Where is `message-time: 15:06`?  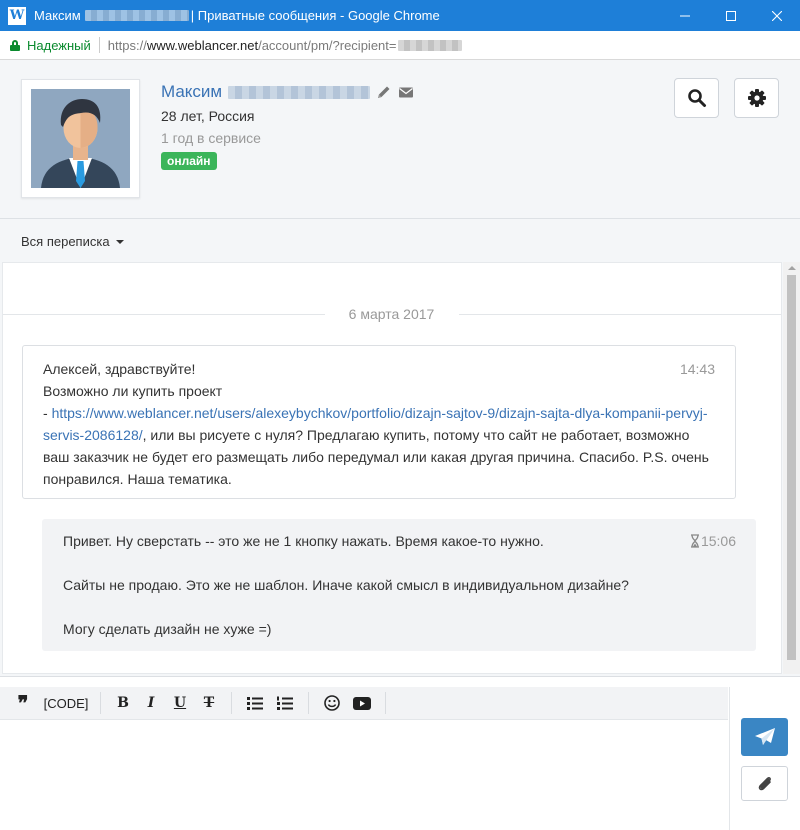
message-time: 15:06 is located at coordinates (713, 541).